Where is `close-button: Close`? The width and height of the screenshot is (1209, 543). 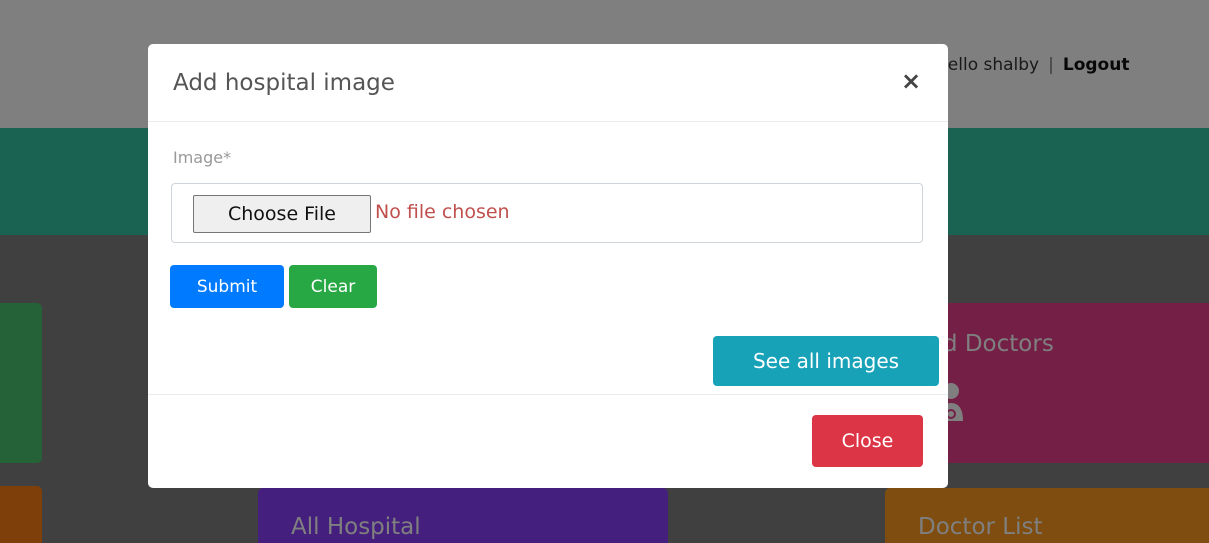
close-button: Close is located at coordinates (867, 441).